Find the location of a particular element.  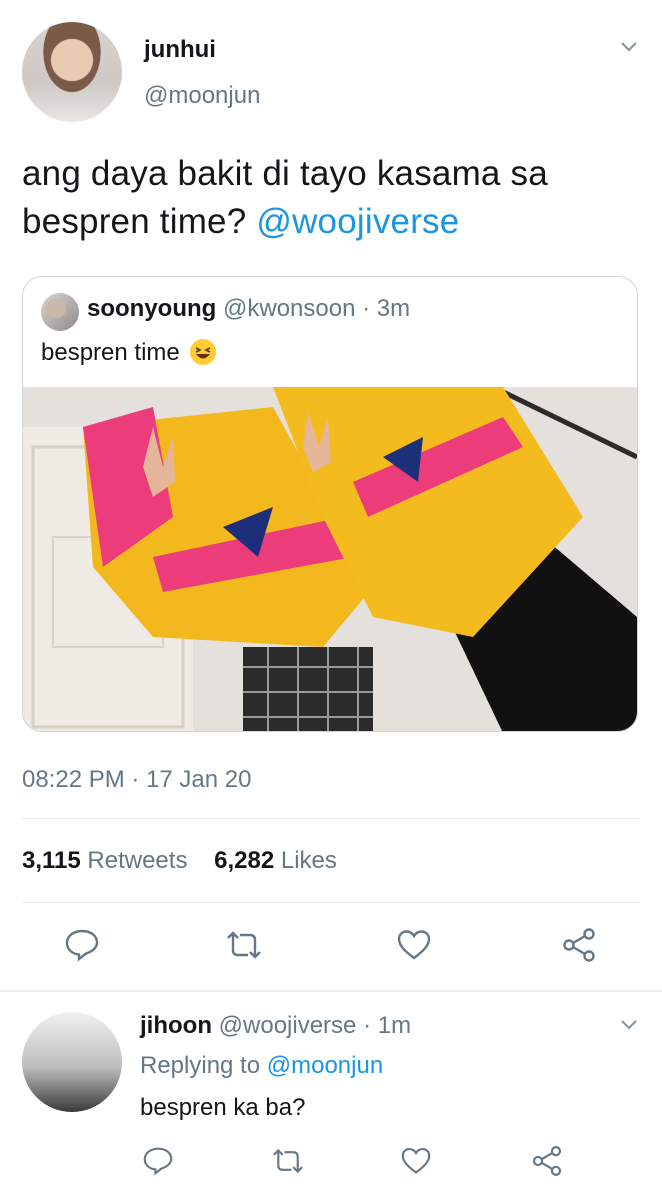

laughing-emoji-icon is located at coordinates (203, 352).